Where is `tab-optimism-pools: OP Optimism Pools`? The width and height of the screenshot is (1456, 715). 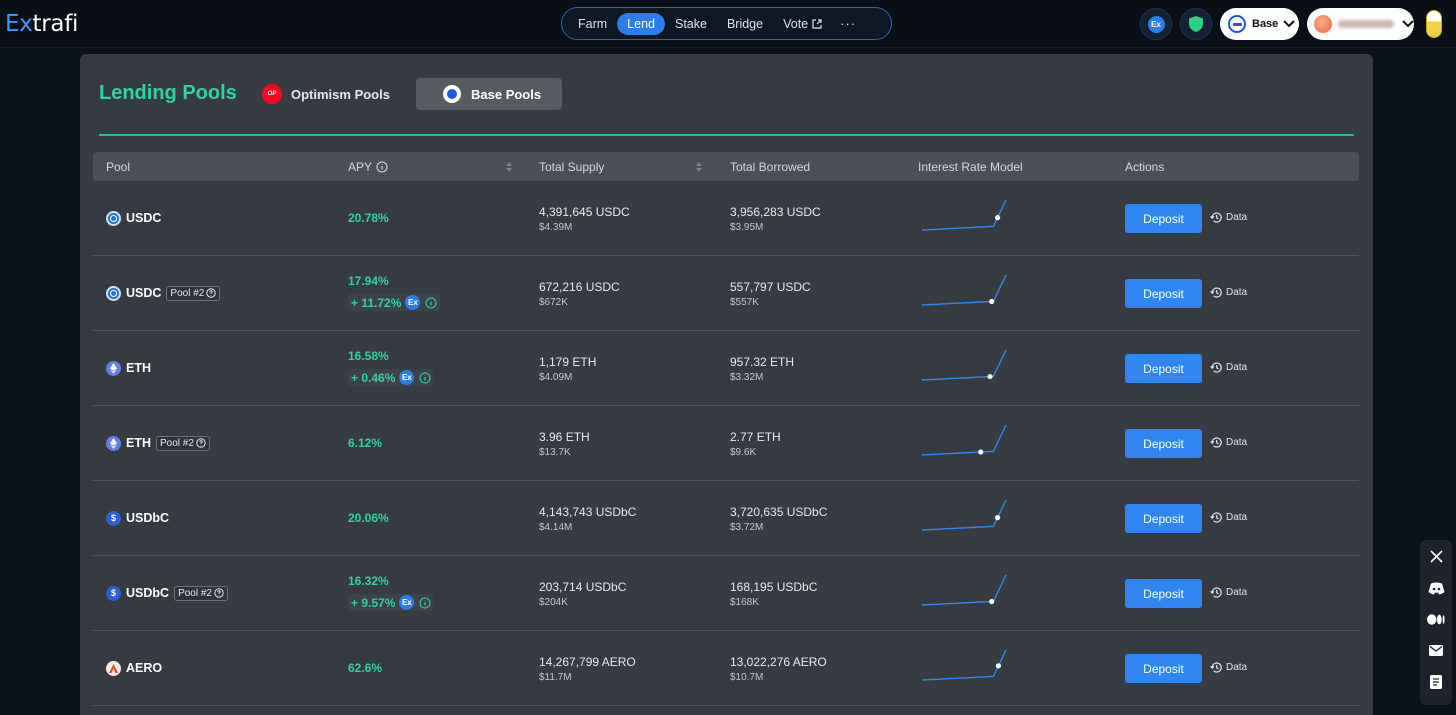 tab-optimism-pools: OP Optimism Pools is located at coordinates (328, 94).